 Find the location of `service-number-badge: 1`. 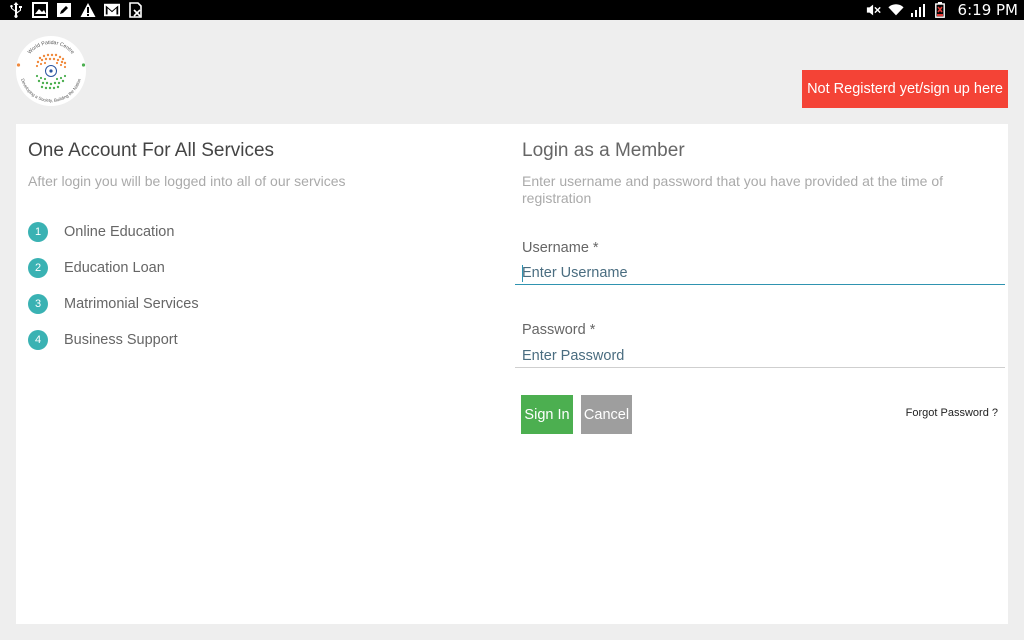

service-number-badge: 1 is located at coordinates (38, 232).